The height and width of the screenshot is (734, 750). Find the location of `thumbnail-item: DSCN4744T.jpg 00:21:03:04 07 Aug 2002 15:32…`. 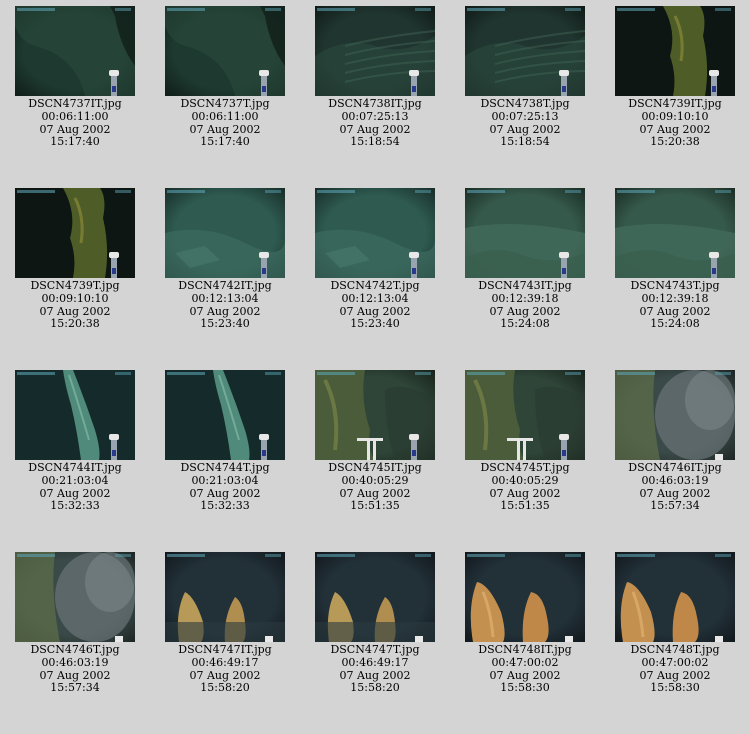

thumbnail-item: DSCN4744T.jpg 00:21:03:04 07 Aug 2002 15:32… is located at coordinates (225, 441).